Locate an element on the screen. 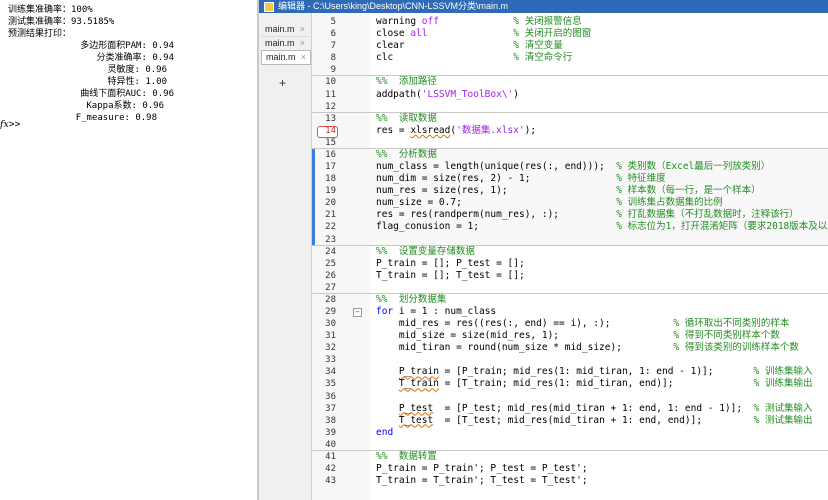 Image resolution: width=828 pixels, height=500 pixels. code-line-16: %% 分析数据 is located at coordinates (406, 155).